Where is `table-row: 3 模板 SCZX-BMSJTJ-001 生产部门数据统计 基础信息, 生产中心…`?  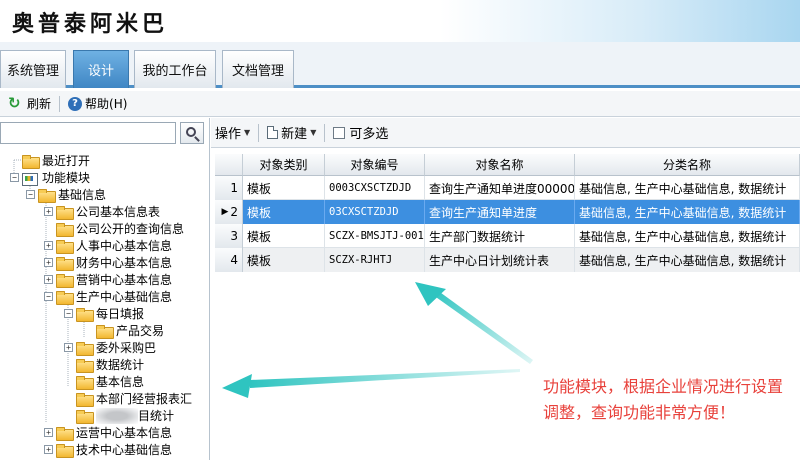 table-row: 3 模板 SCZX-BMSJTJ-001 生产部门数据统计 基础信息, 生产中心… is located at coordinates (507, 236).